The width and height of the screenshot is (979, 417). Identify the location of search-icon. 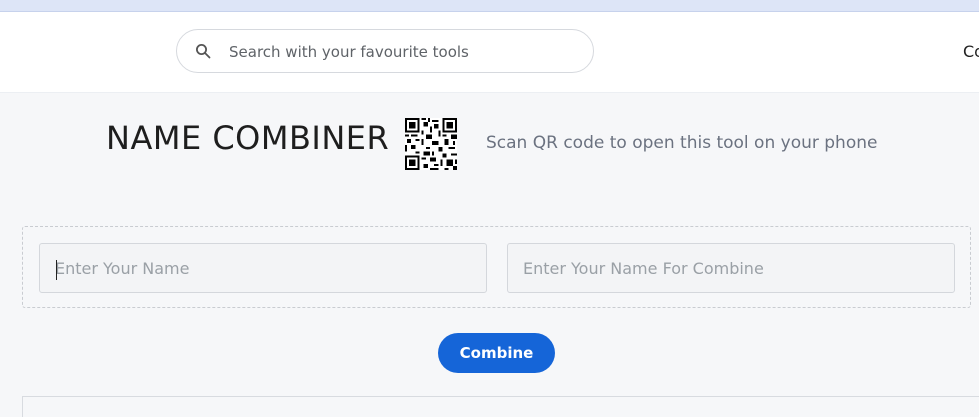
(203, 51).